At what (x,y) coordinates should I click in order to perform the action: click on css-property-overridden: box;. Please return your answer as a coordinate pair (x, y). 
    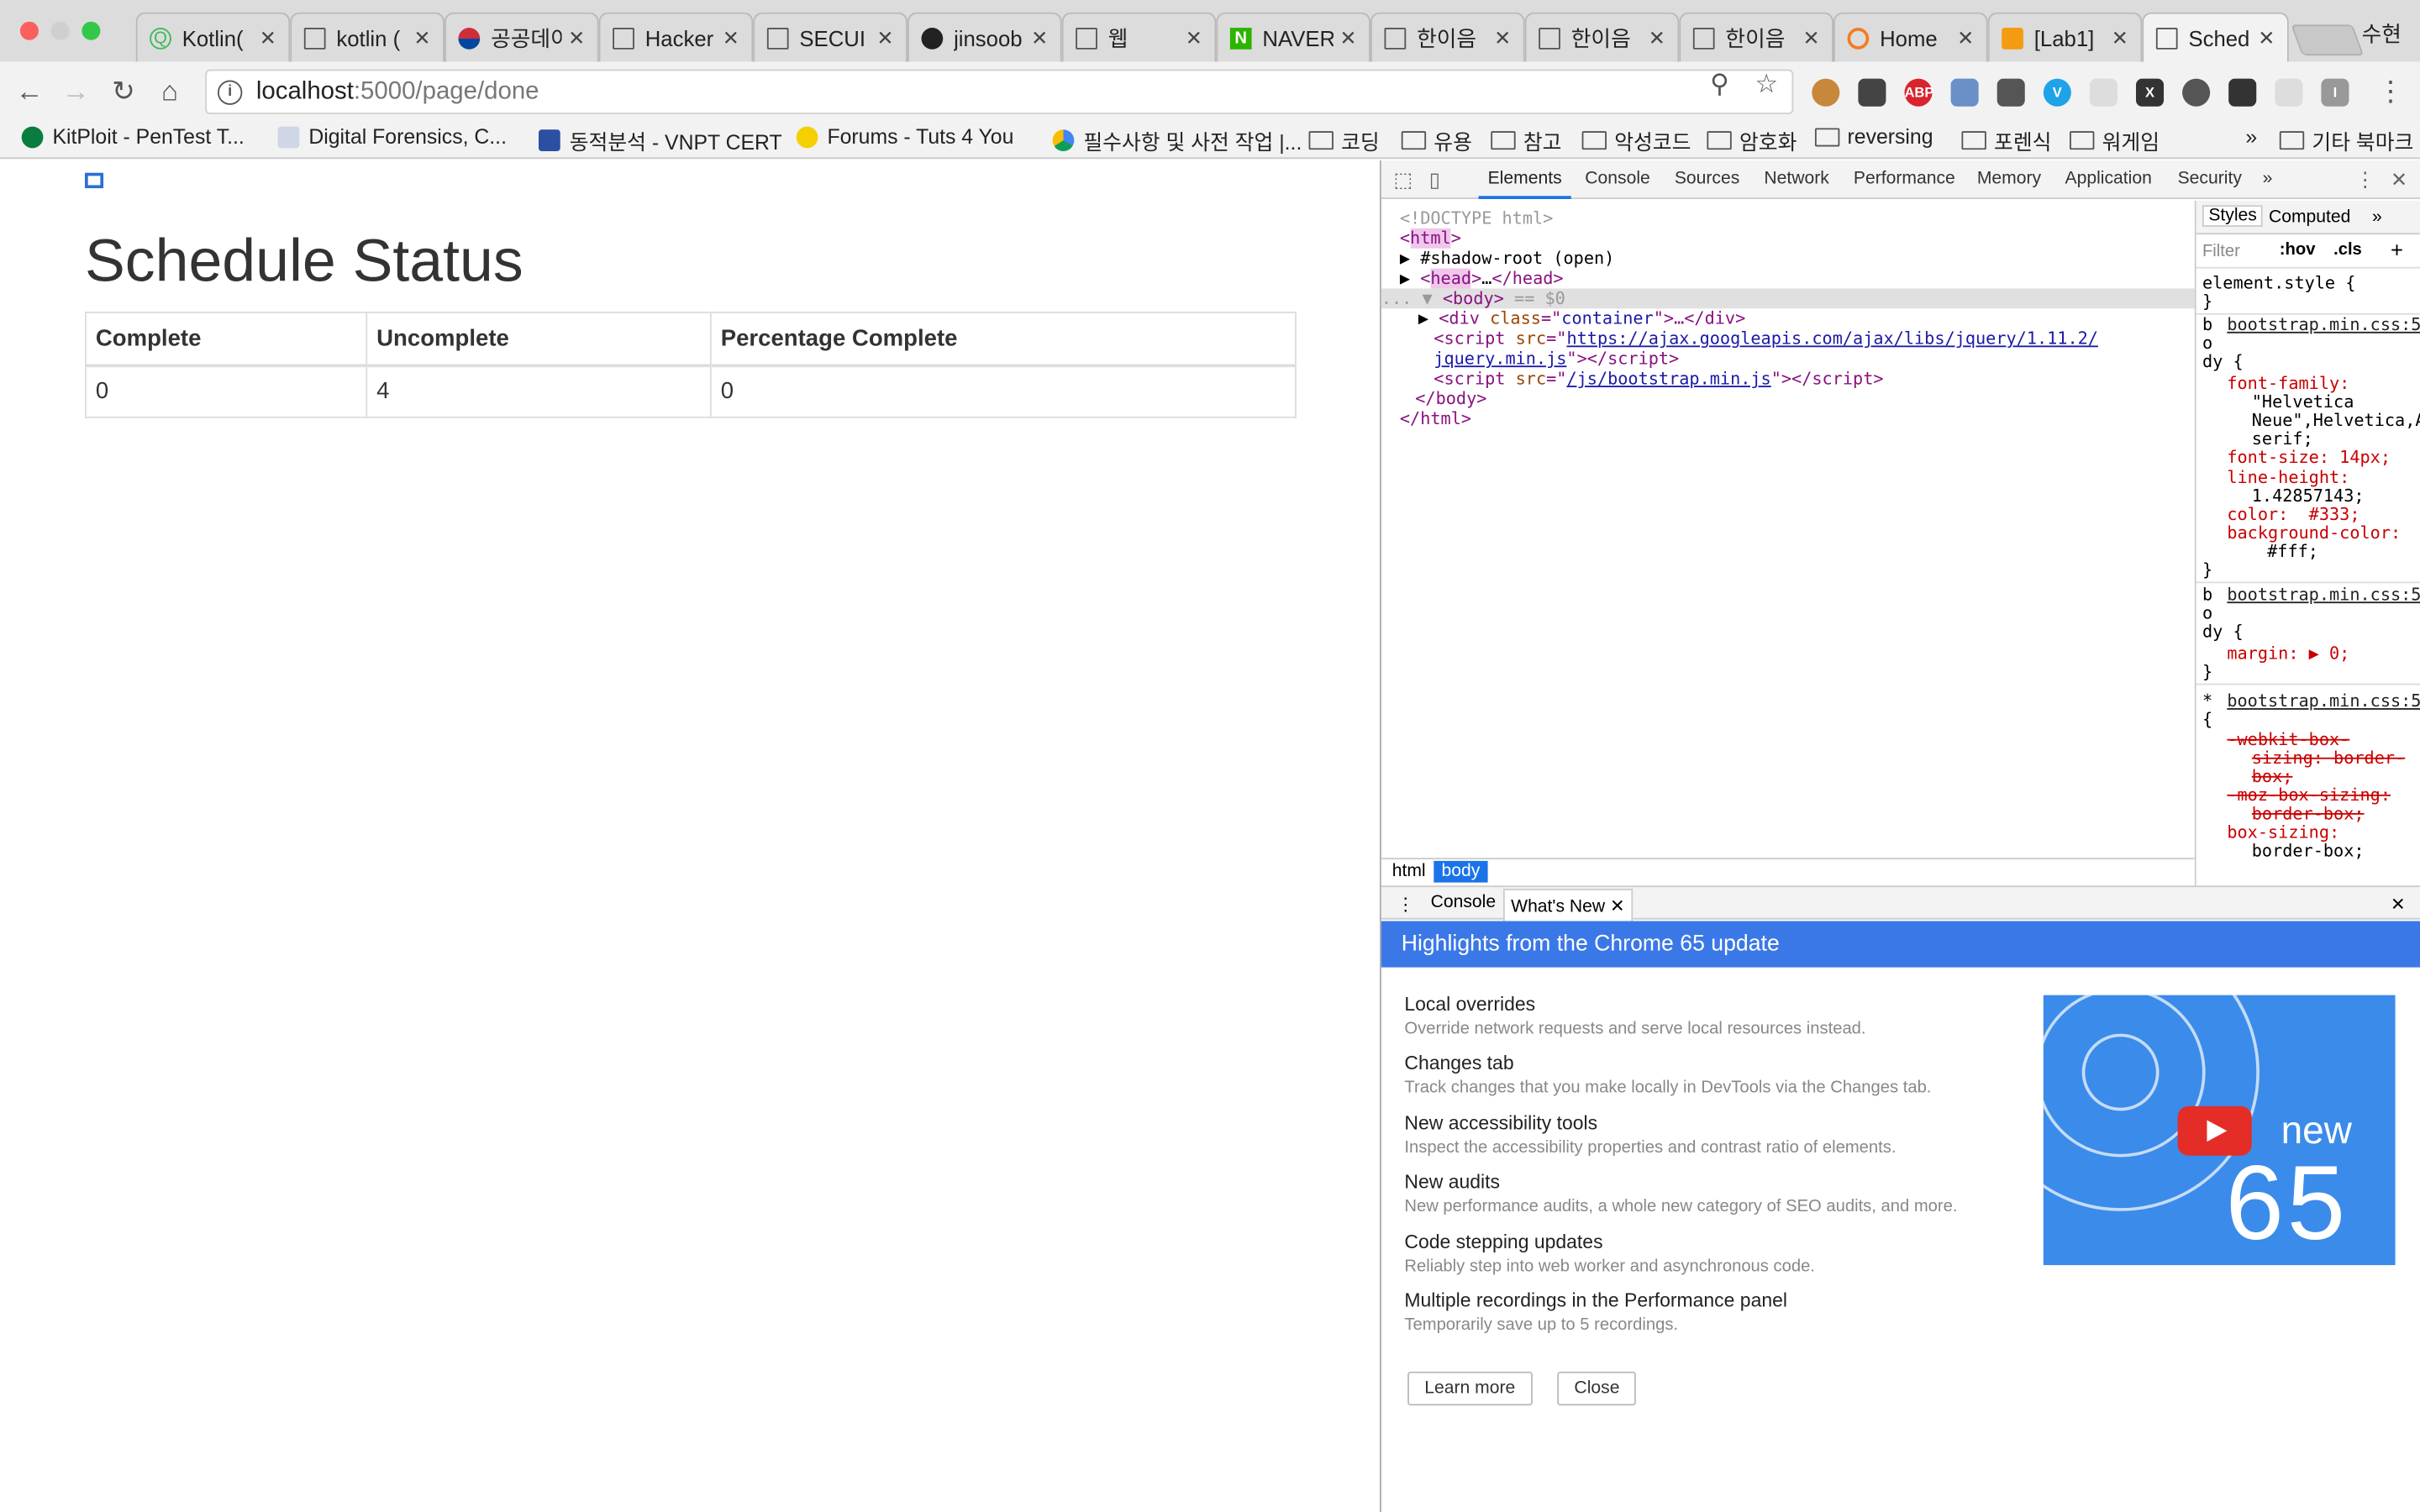
    Looking at the image, I should click on (2272, 777).